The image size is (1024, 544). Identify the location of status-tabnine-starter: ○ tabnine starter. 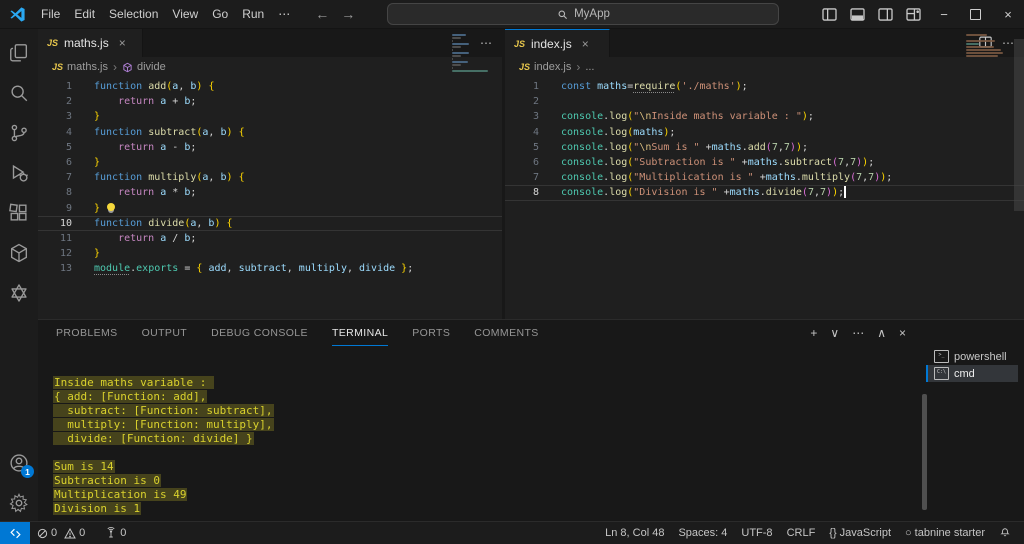
(945, 533).